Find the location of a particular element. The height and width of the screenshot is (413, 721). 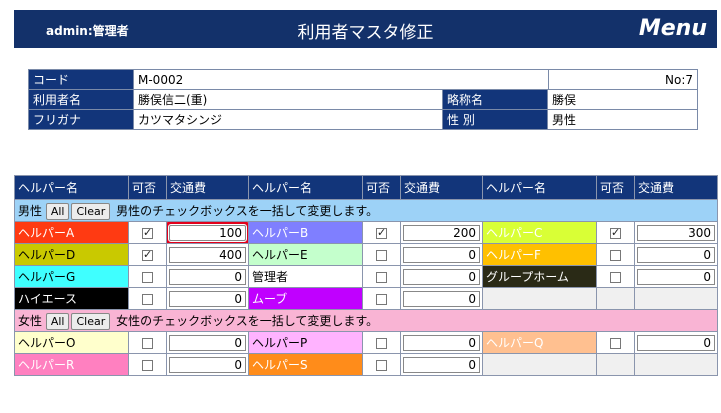

fare-cell: 300 is located at coordinates (676, 232).